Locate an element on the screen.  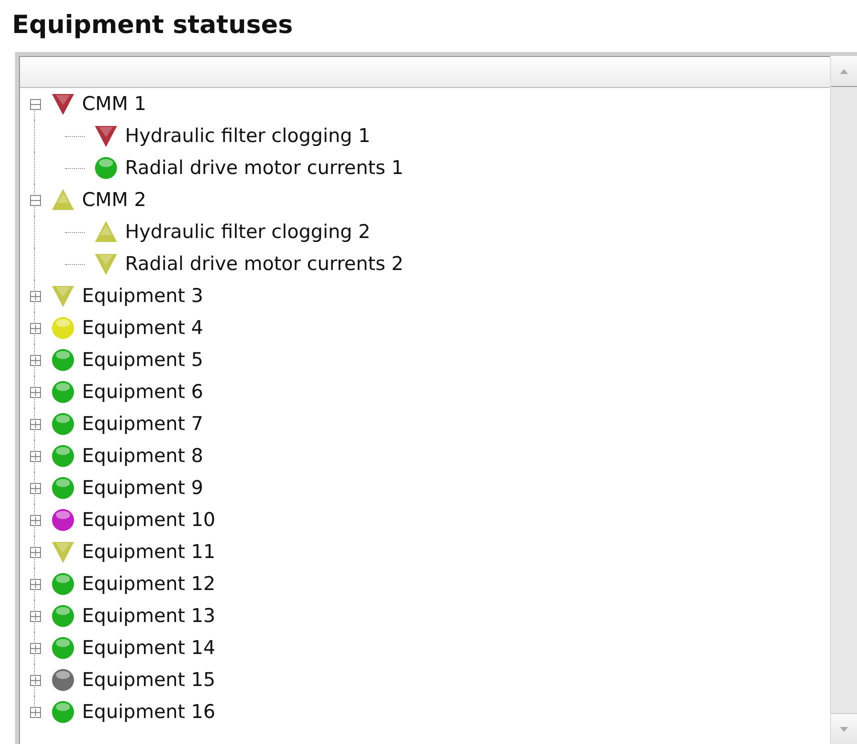
tree-item-label: Equipment 13 is located at coordinates (149, 616).